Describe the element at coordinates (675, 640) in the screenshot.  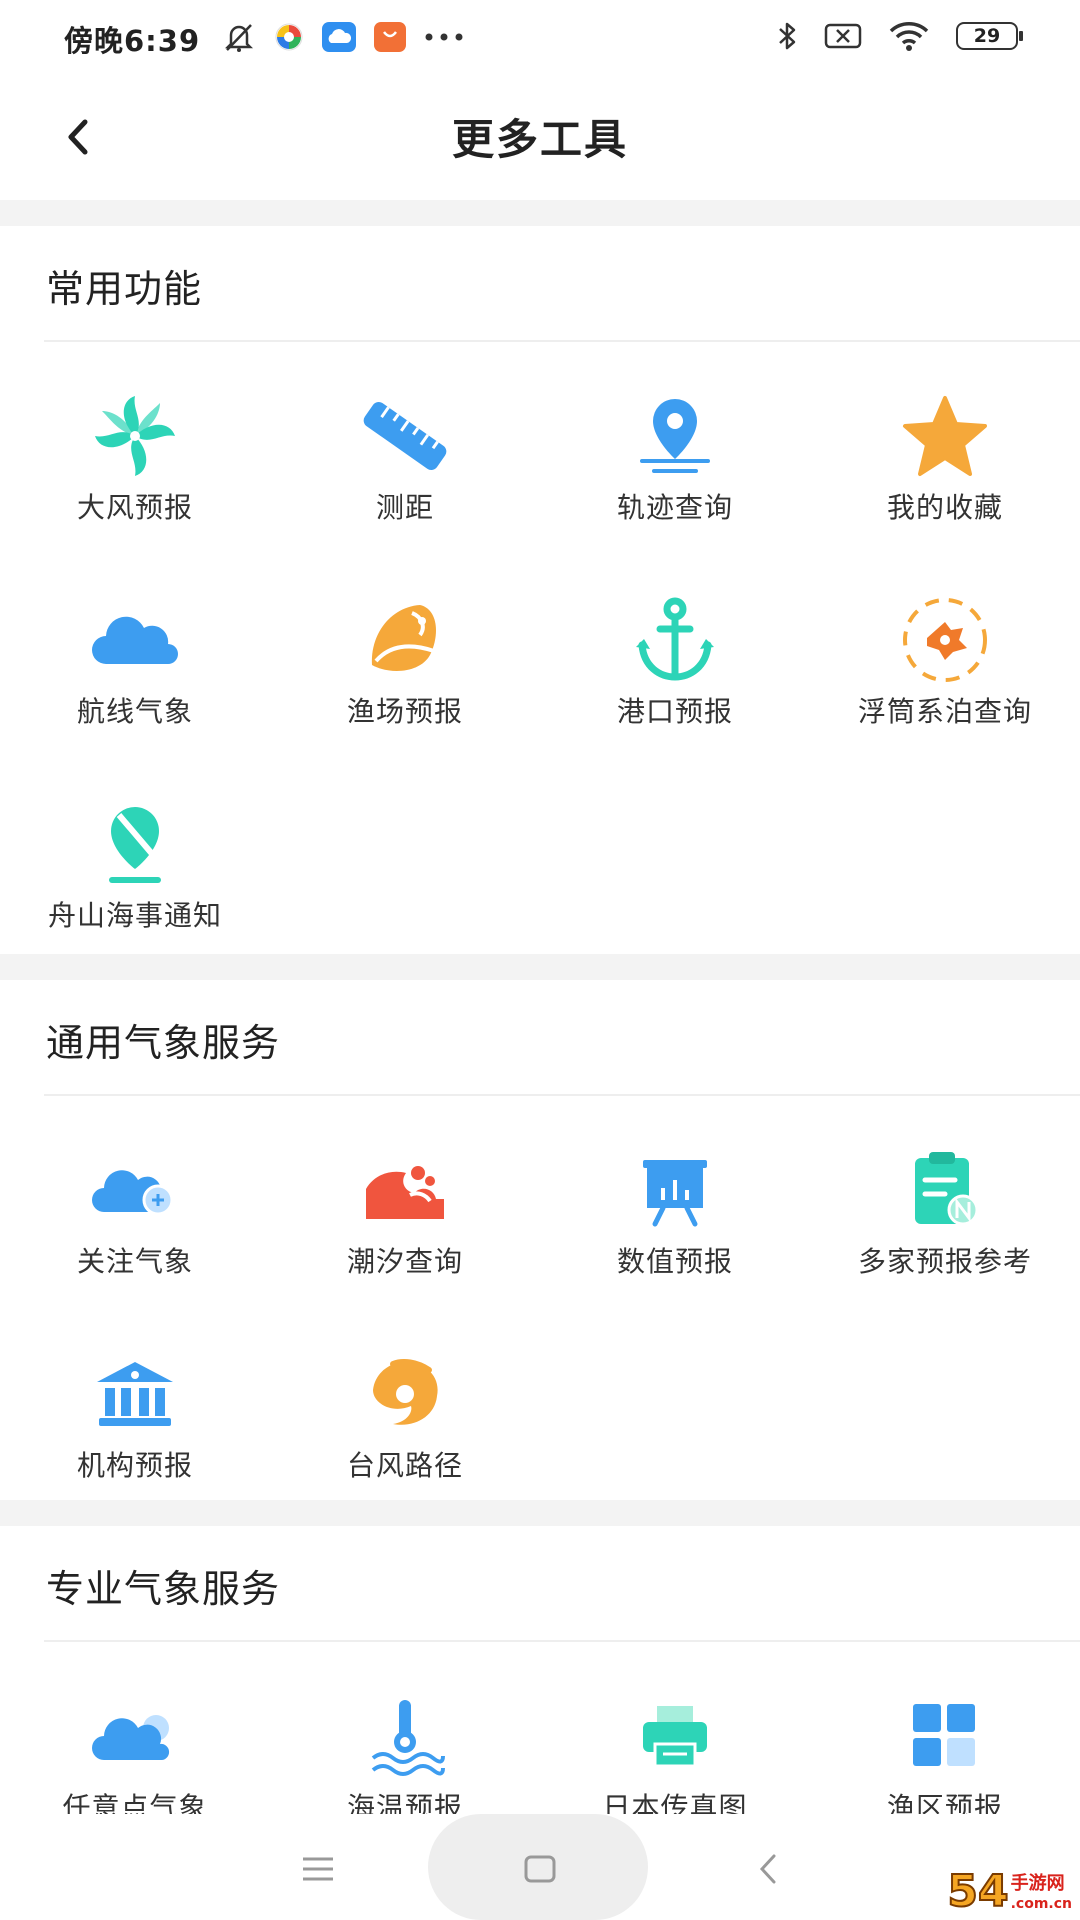
I see `anchor-icon` at that location.